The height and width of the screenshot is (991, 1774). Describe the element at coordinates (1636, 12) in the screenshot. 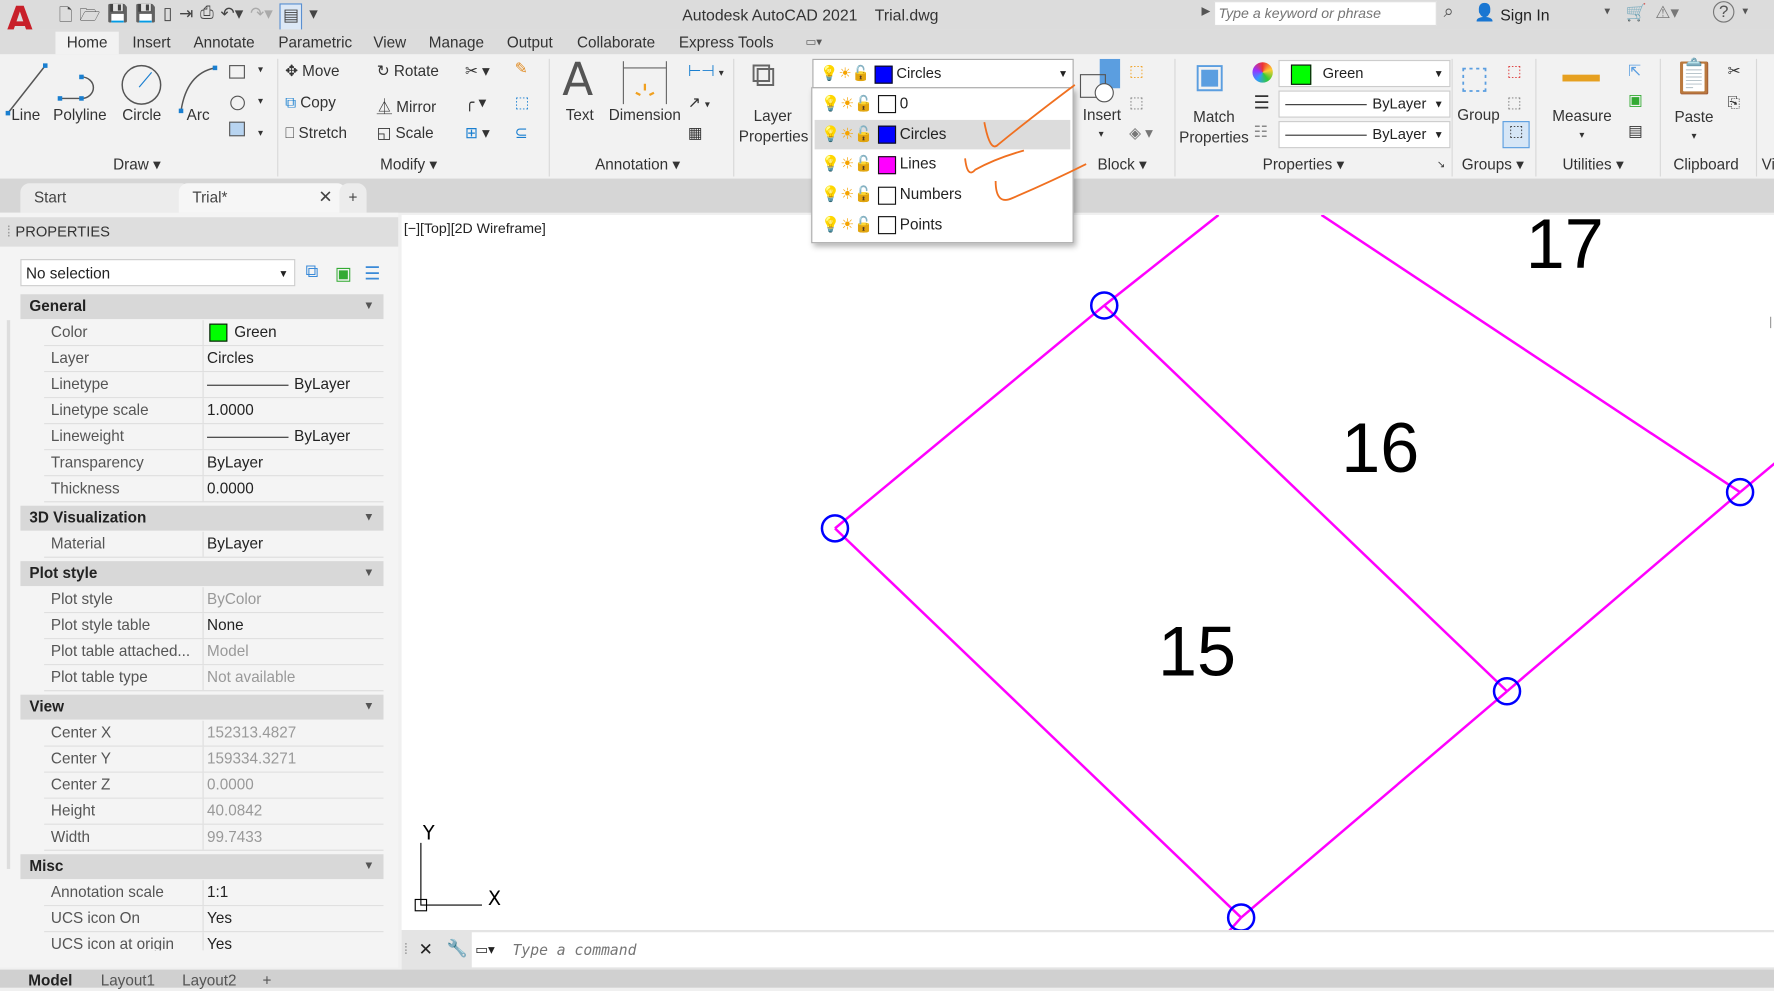

I see `cart-icon: 🛒` at that location.